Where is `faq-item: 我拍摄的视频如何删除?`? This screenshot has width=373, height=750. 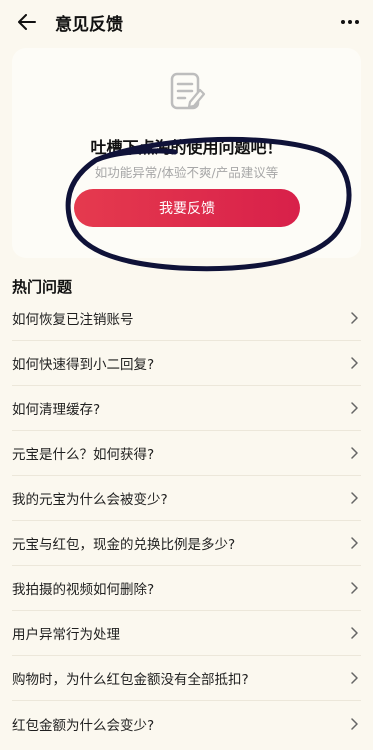 faq-item: 我拍摄的视频如何删除? is located at coordinates (186, 588).